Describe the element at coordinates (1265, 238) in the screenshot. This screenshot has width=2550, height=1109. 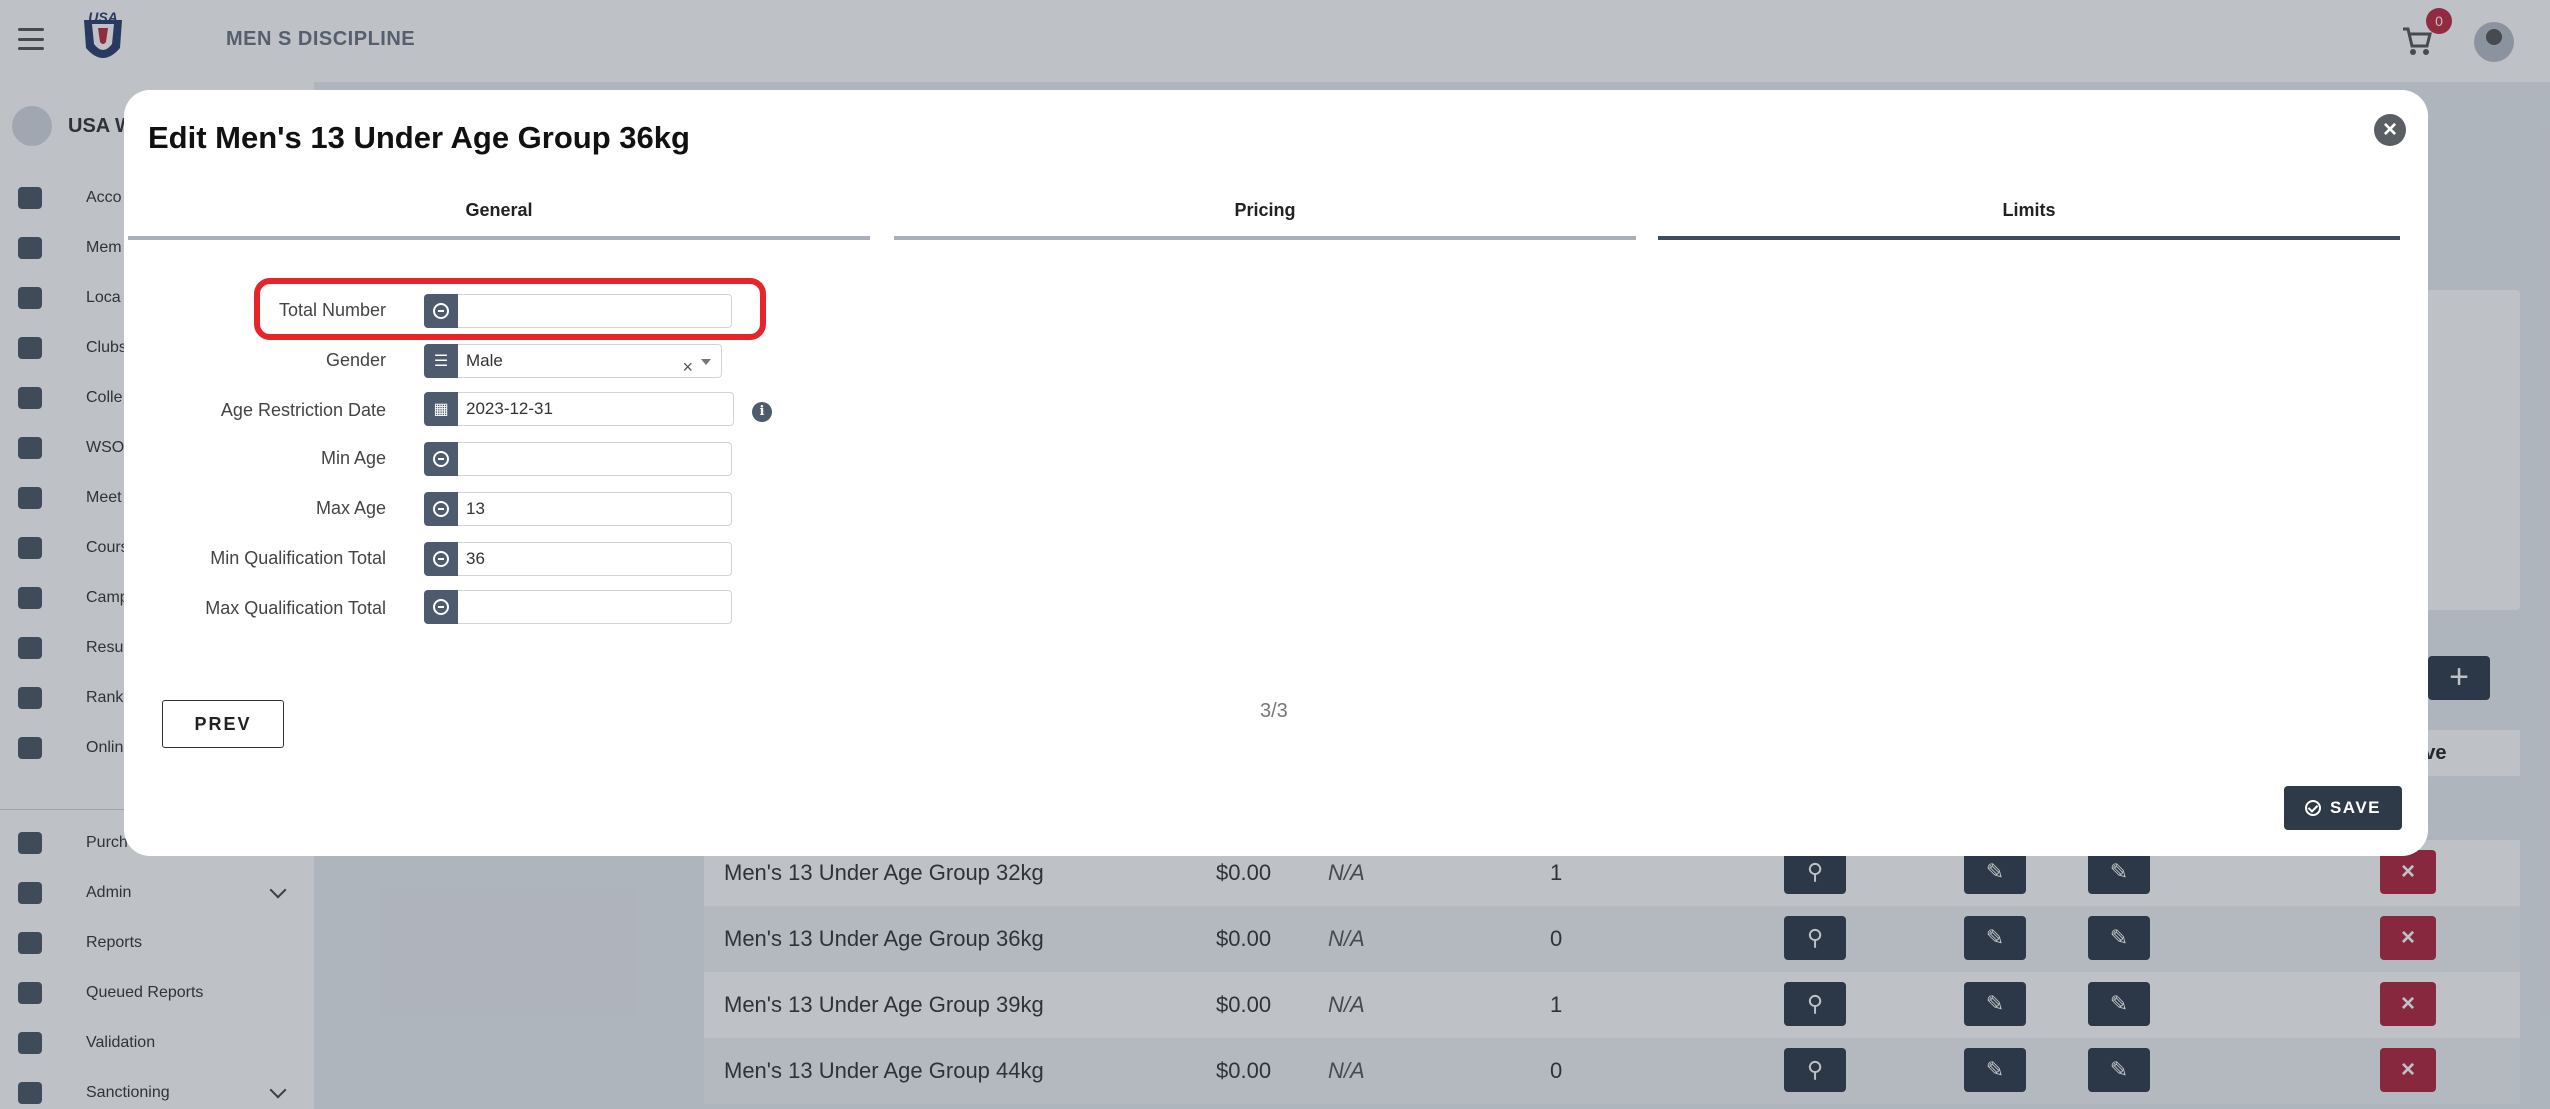
I see `tab-pricing-indicator` at that location.